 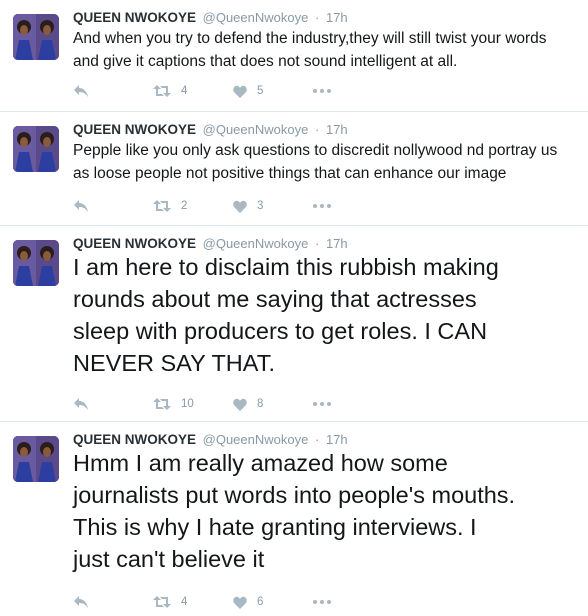 What do you see at coordinates (273, 602) in the screenshot?
I see `like-button: 6` at bounding box center [273, 602].